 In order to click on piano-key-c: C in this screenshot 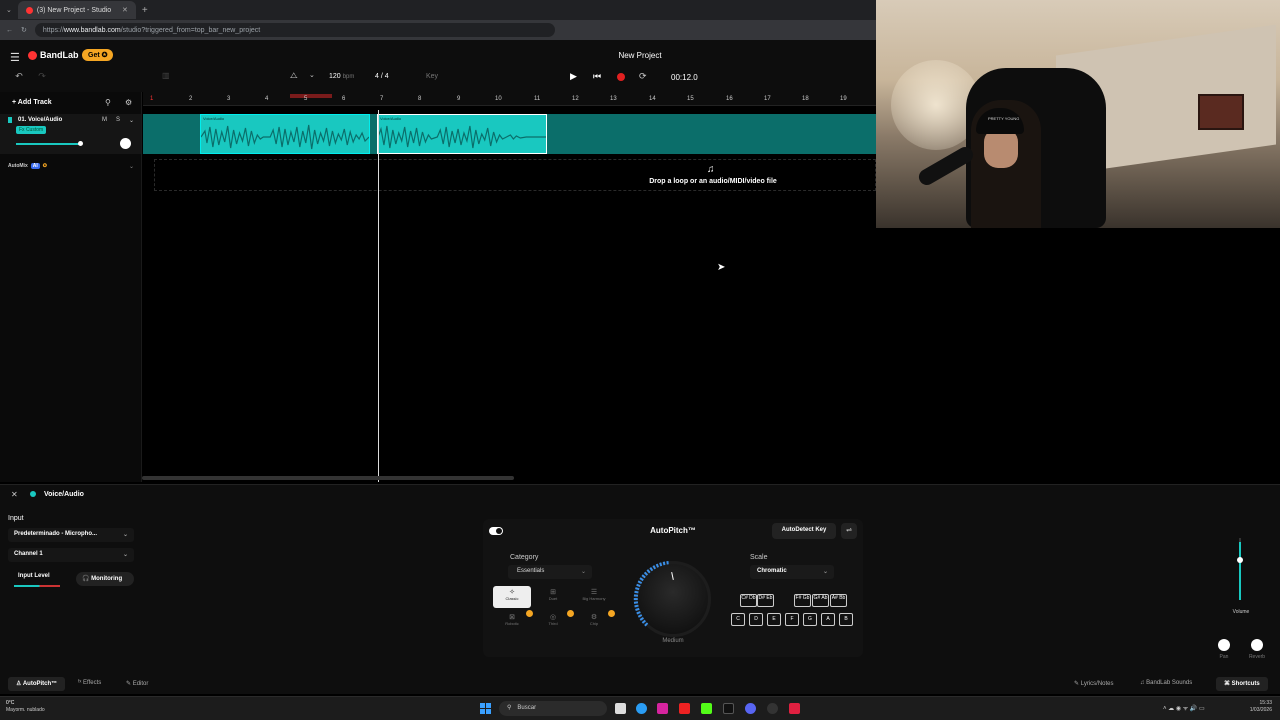, I will do `click(738, 619)`.